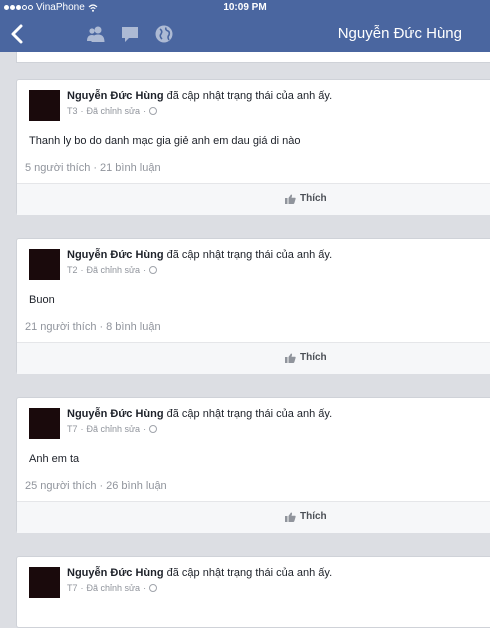 The image size is (490, 628). I want to click on status-bar: VinaPhone 10:09 PM, so click(245, 8).